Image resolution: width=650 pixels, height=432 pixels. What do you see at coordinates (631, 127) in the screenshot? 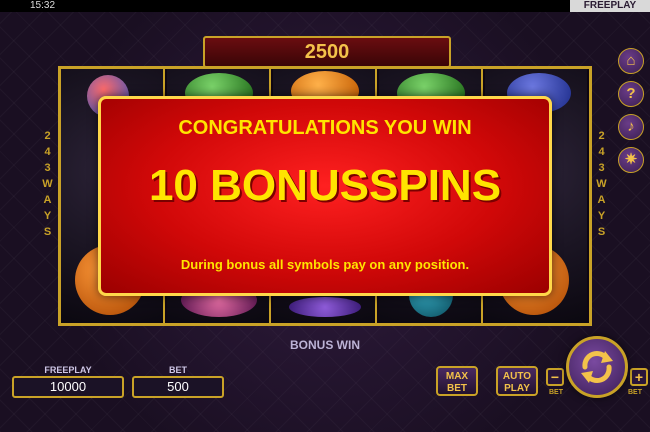
I see `sound-icon: ♪` at bounding box center [631, 127].